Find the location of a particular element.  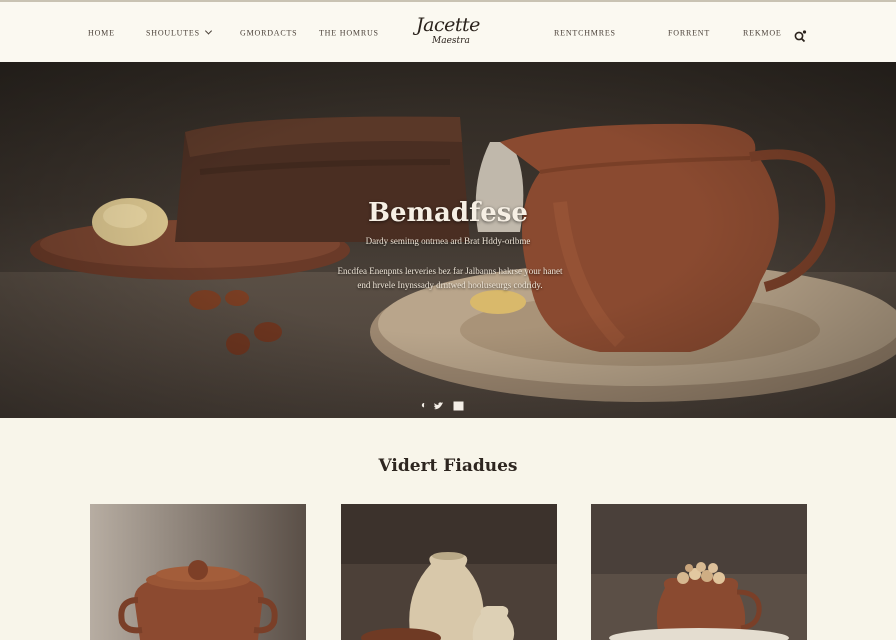

nav-home-link: HOME is located at coordinates (101, 33).